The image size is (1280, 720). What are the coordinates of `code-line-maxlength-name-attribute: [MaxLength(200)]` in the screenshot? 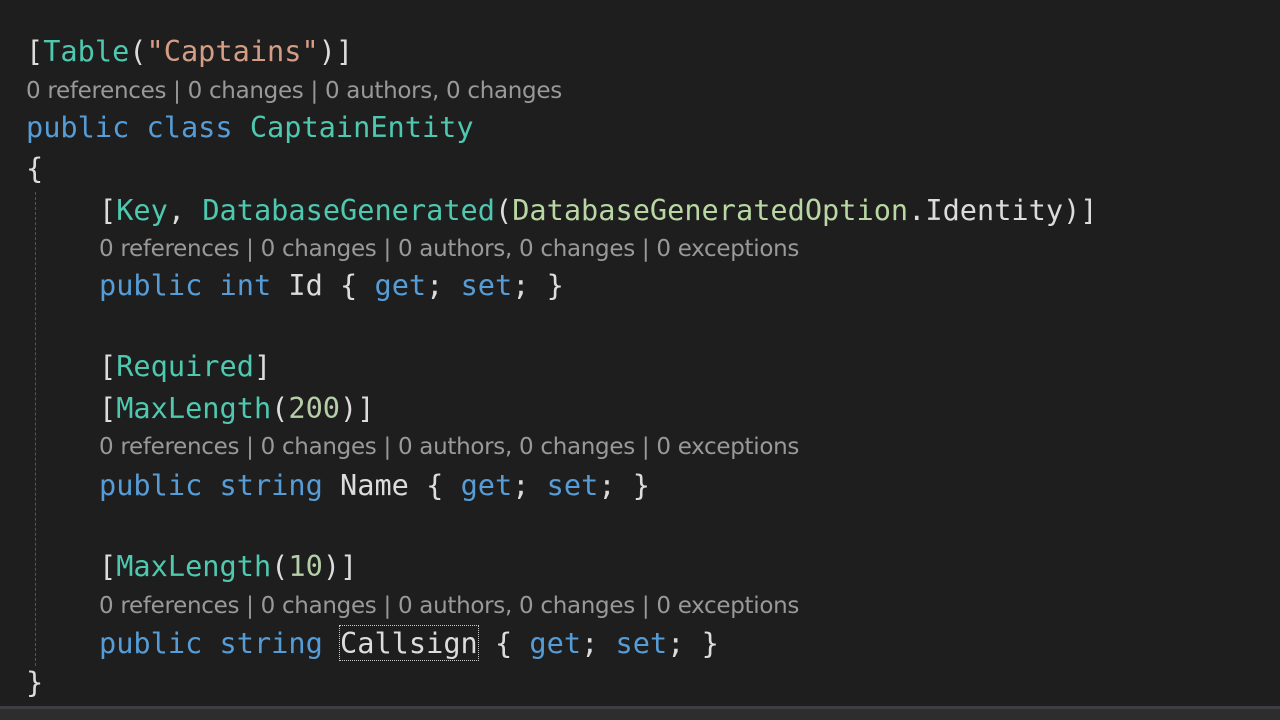 It's located at (236, 408).